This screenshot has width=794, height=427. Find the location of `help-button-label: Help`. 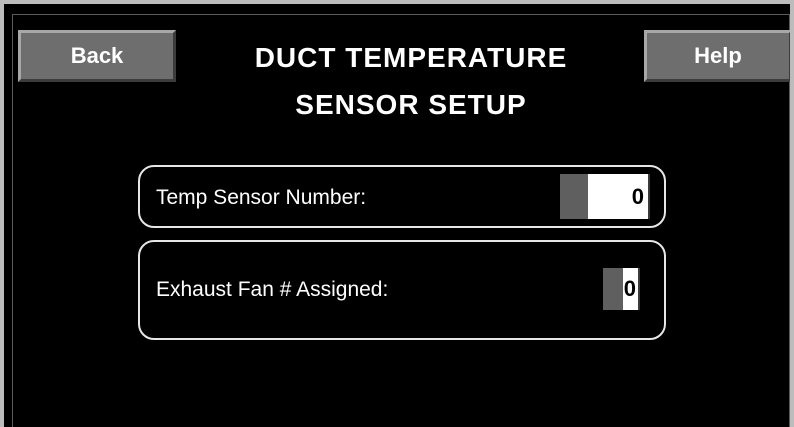

help-button-label: Help is located at coordinates (718, 55).